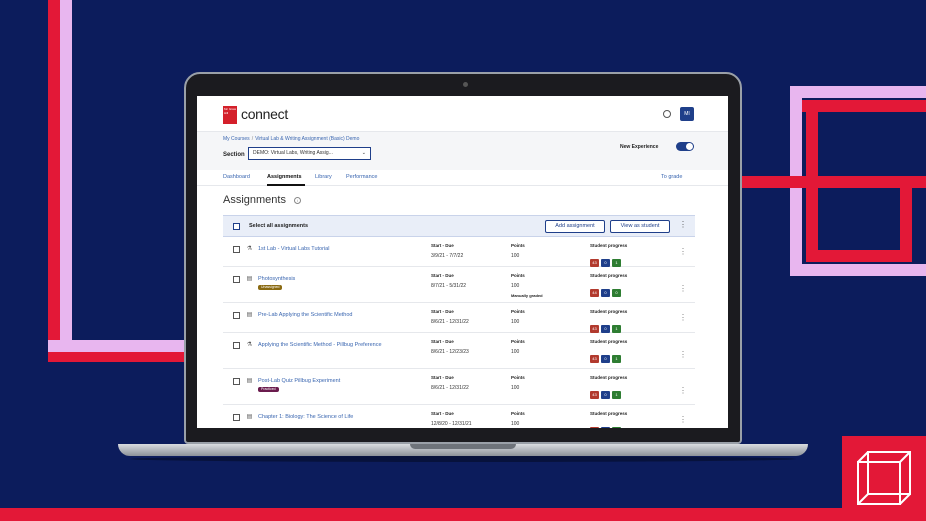 The height and width of the screenshot is (521, 926). I want to click on status-badge: Practiced, so click(268, 389).